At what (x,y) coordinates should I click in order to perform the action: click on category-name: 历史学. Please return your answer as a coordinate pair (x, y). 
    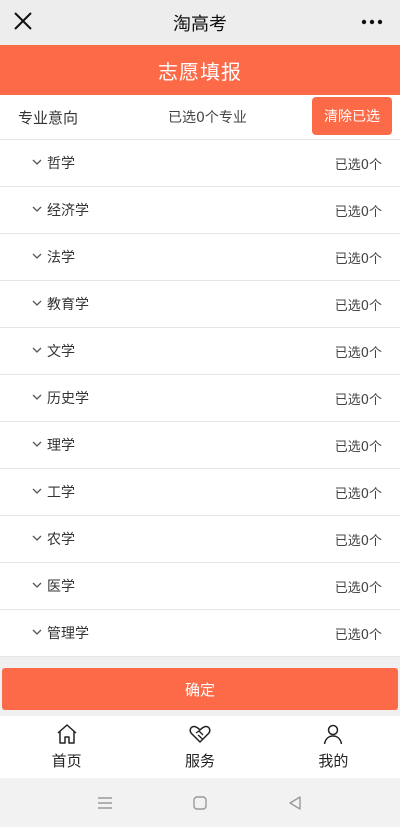
    Looking at the image, I should click on (68, 399).